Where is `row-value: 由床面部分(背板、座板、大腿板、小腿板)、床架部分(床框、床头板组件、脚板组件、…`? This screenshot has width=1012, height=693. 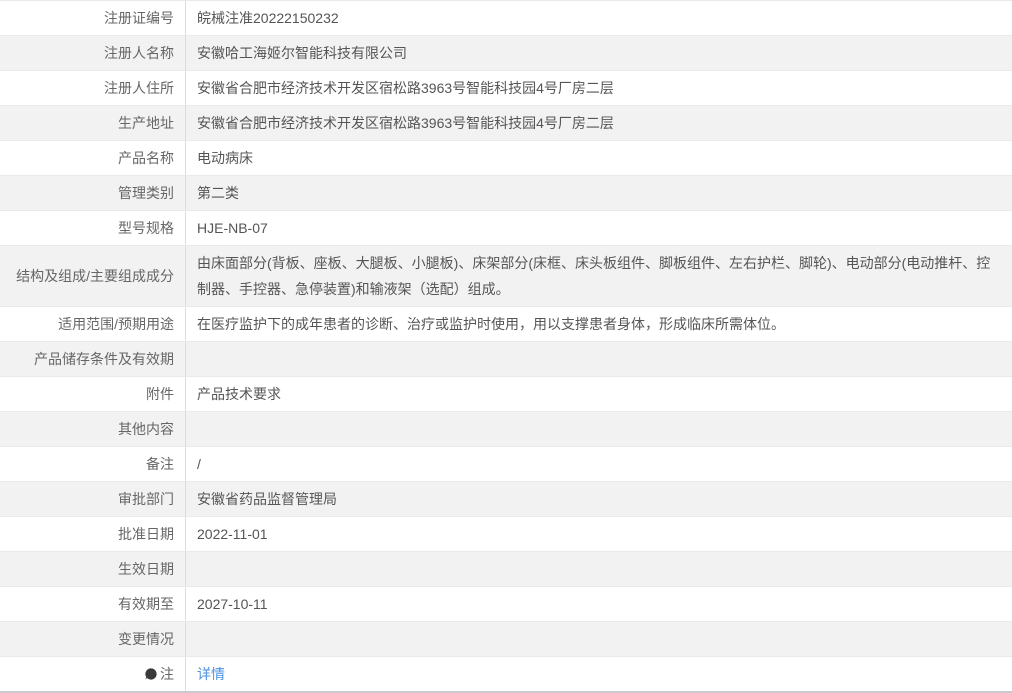
row-value: 由床面部分(背板、座板、大腿板、小腿板)、床架部分(床框、床头板组件、脚板组件、… is located at coordinates (594, 276).